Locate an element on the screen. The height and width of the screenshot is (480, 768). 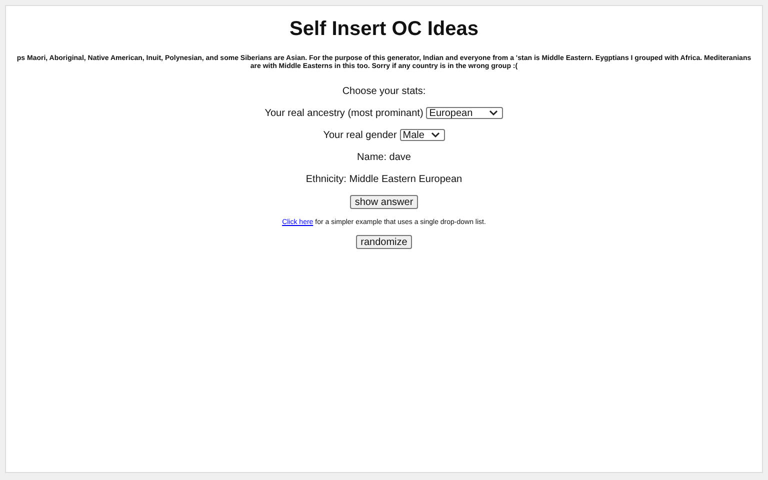
prompt-text: Choose your stats: is located at coordinates (384, 91).